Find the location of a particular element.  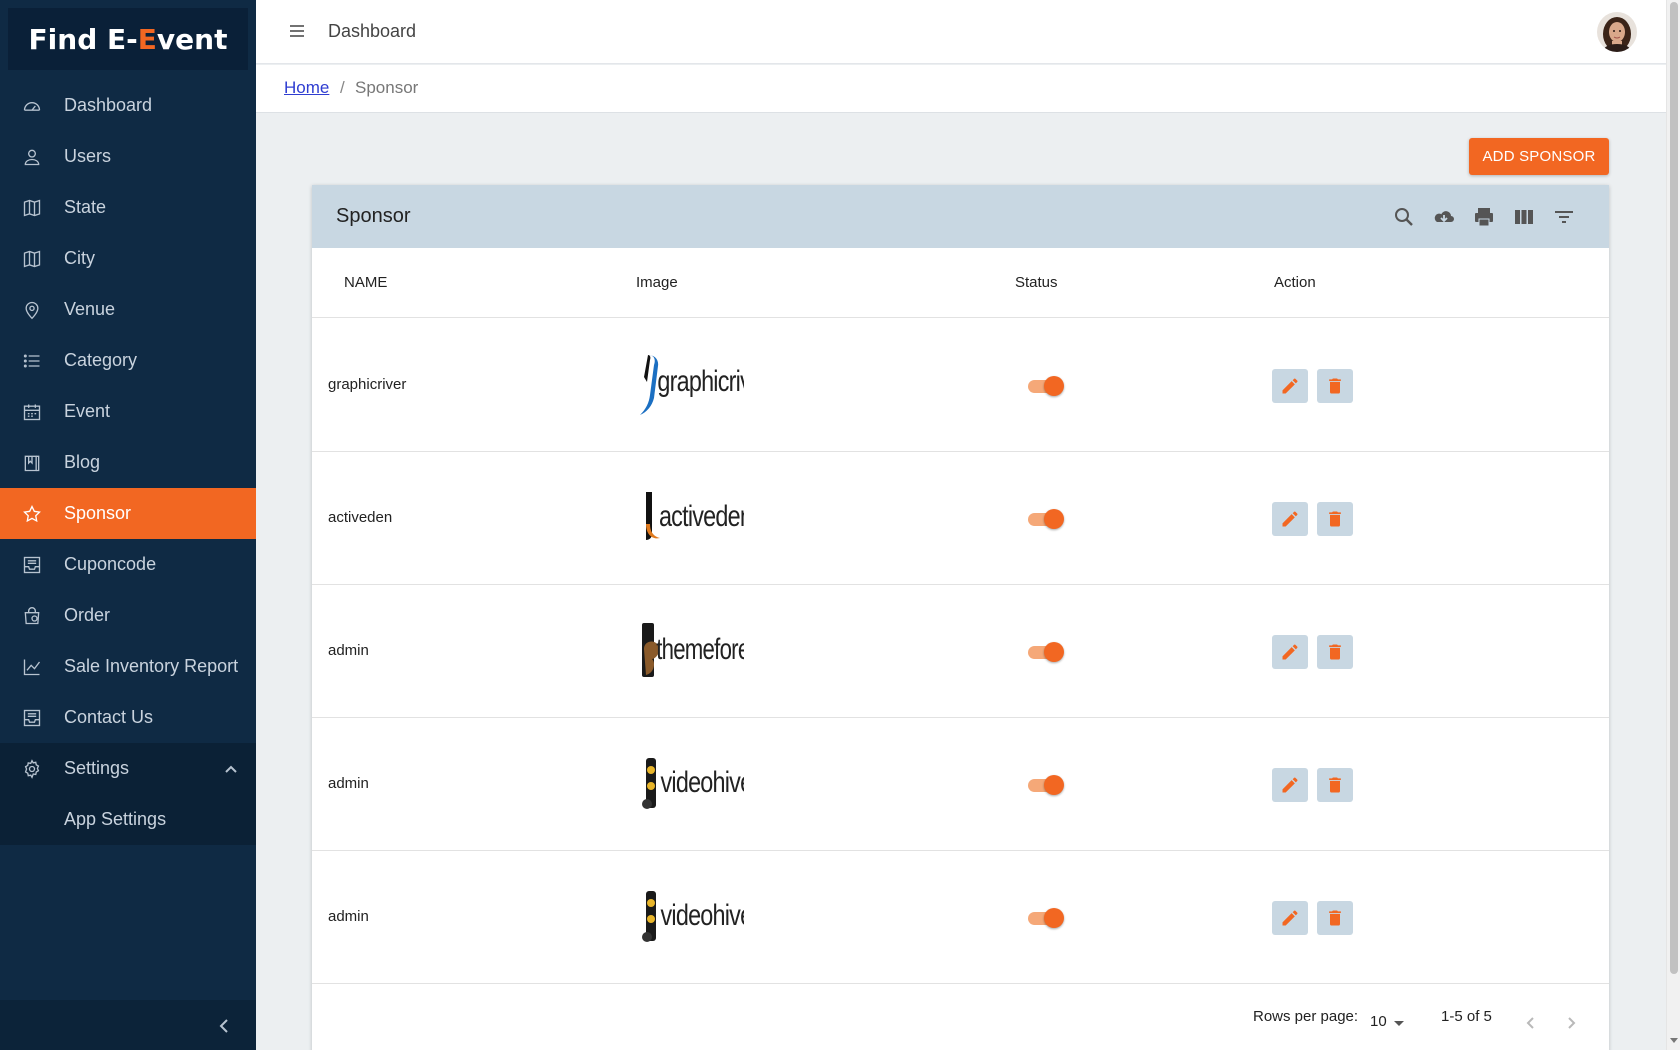

dashboard-icon is located at coordinates (32, 106).